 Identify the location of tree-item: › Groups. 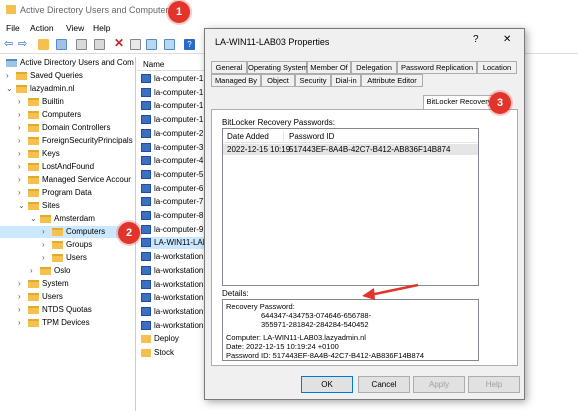
(67, 245).